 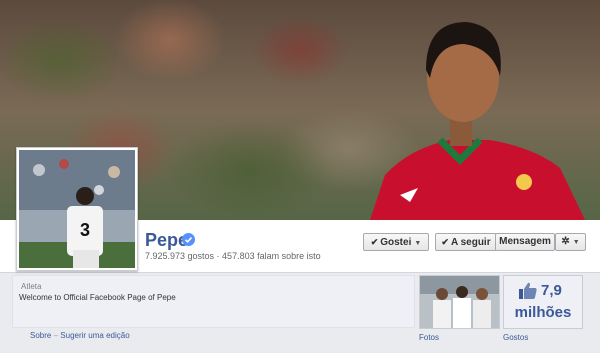 What do you see at coordinates (528, 290) in the screenshot?
I see `thumbs-up-icon` at bounding box center [528, 290].